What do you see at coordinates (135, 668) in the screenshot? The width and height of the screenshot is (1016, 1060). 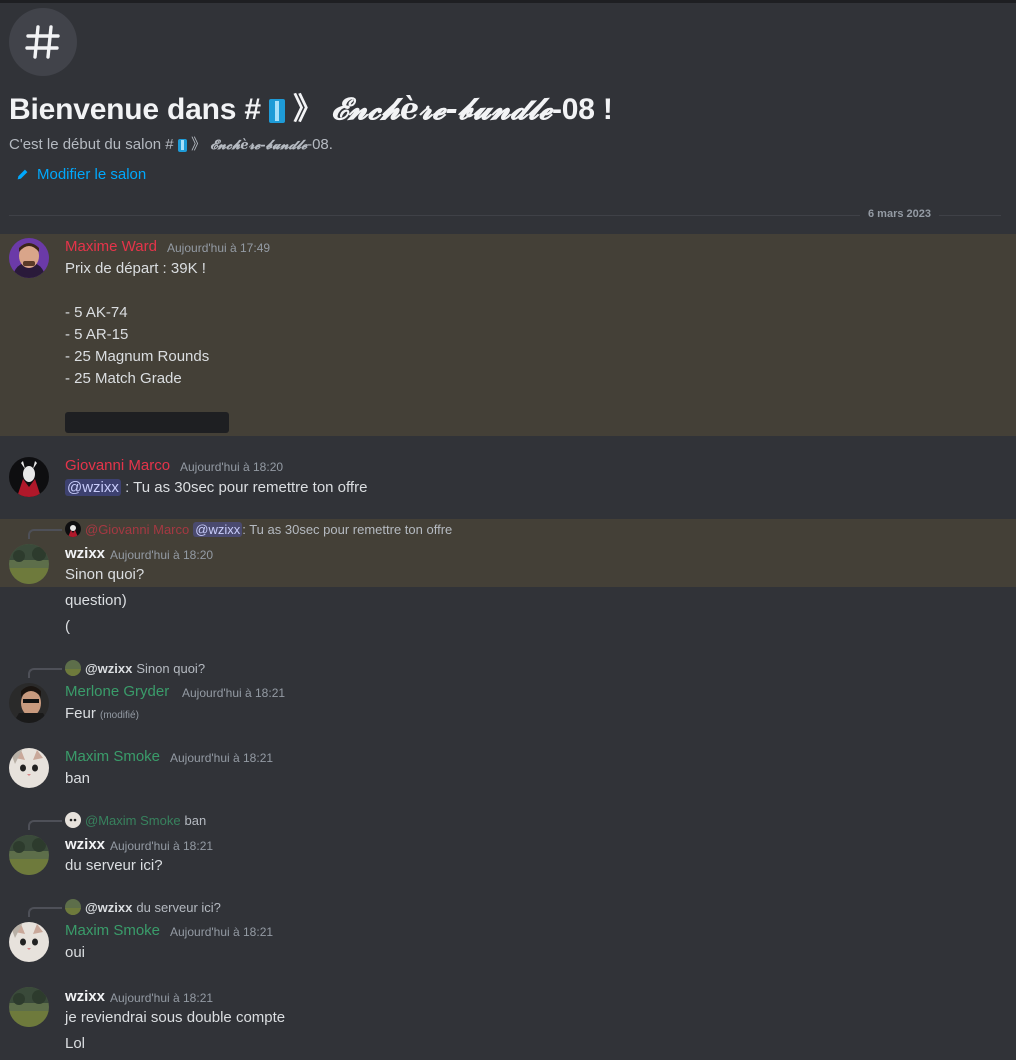 I see `reply-preview: @wzixx Sinon quoi?` at bounding box center [135, 668].